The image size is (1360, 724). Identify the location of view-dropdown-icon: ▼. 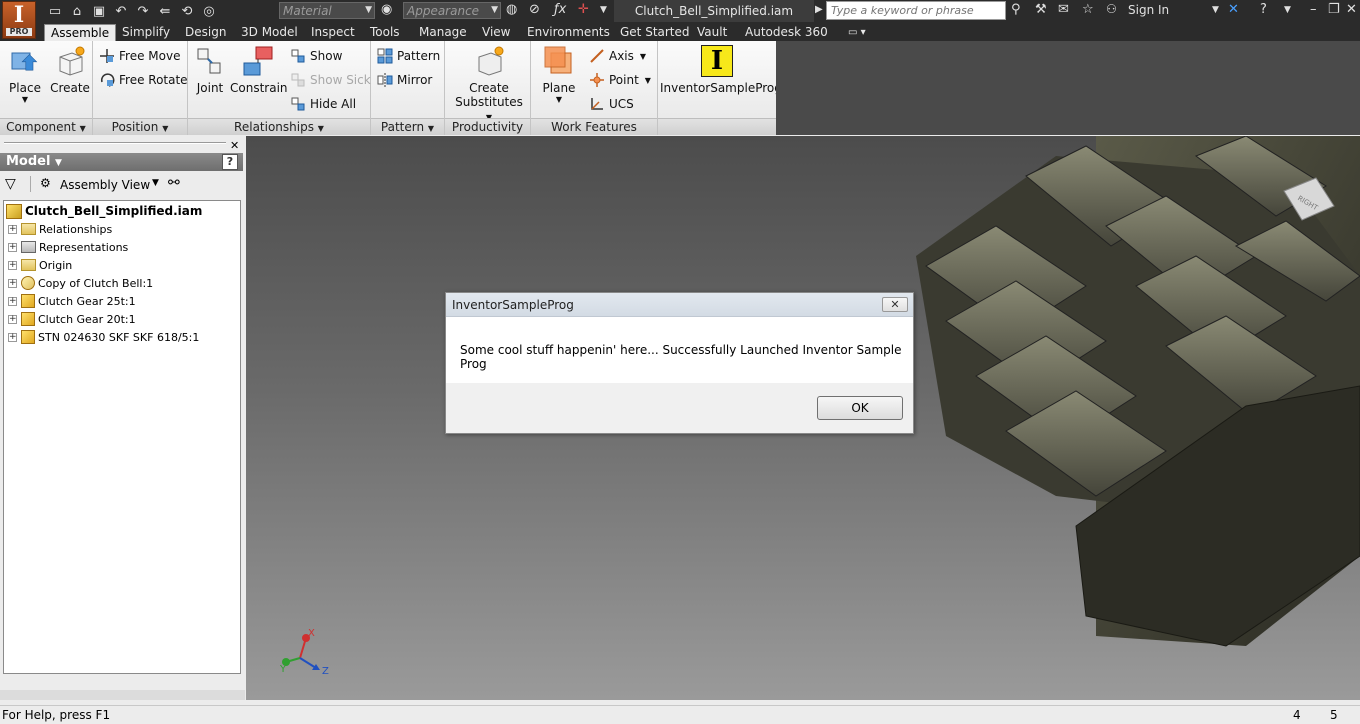
(155, 183).